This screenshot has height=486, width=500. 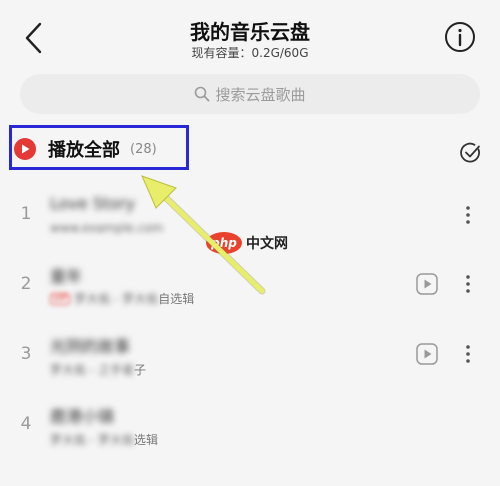 I want to click on info-button, so click(x=460, y=37).